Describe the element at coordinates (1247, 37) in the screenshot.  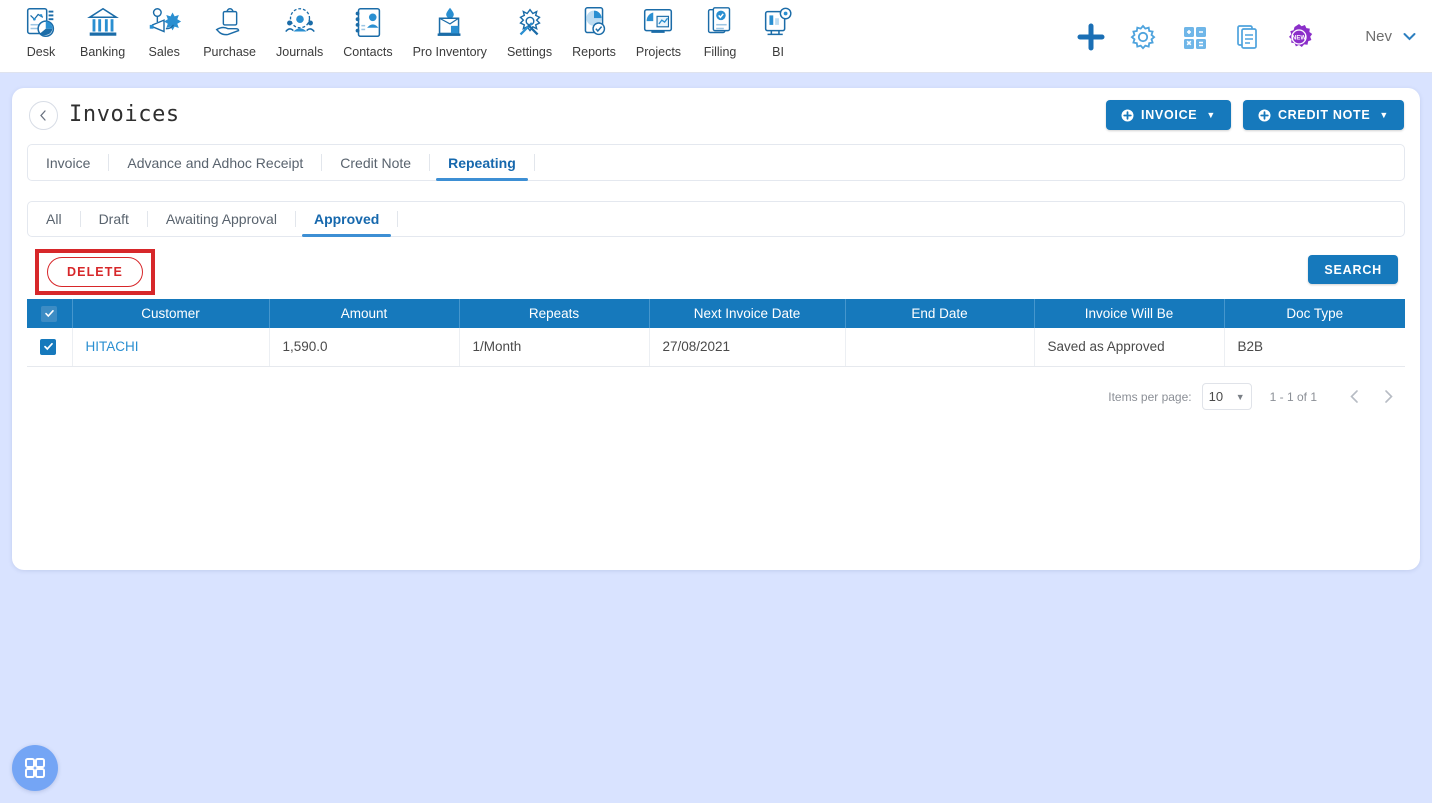
I see `document-icon` at that location.